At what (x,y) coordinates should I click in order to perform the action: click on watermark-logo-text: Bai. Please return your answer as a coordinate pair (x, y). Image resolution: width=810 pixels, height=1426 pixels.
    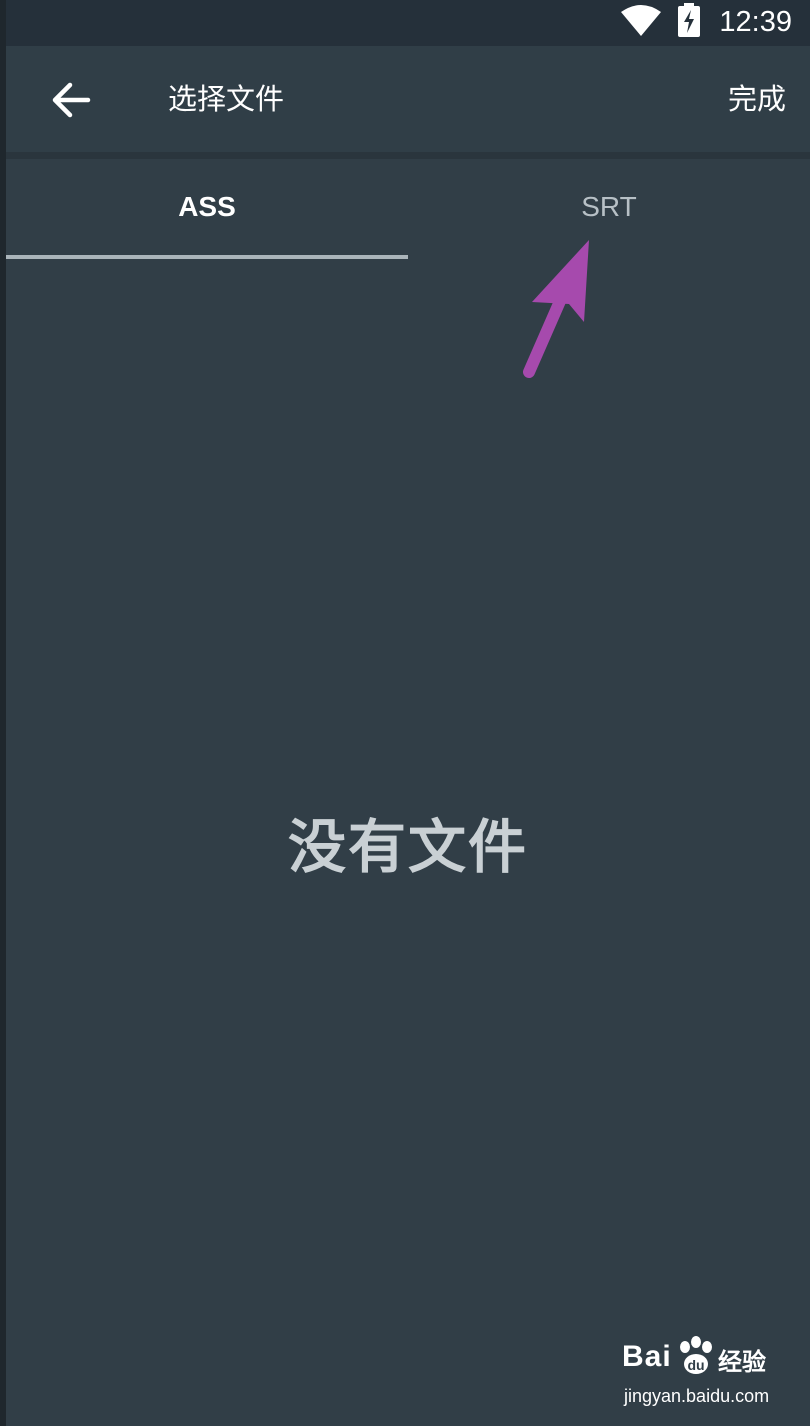
    Looking at the image, I should click on (647, 1356).